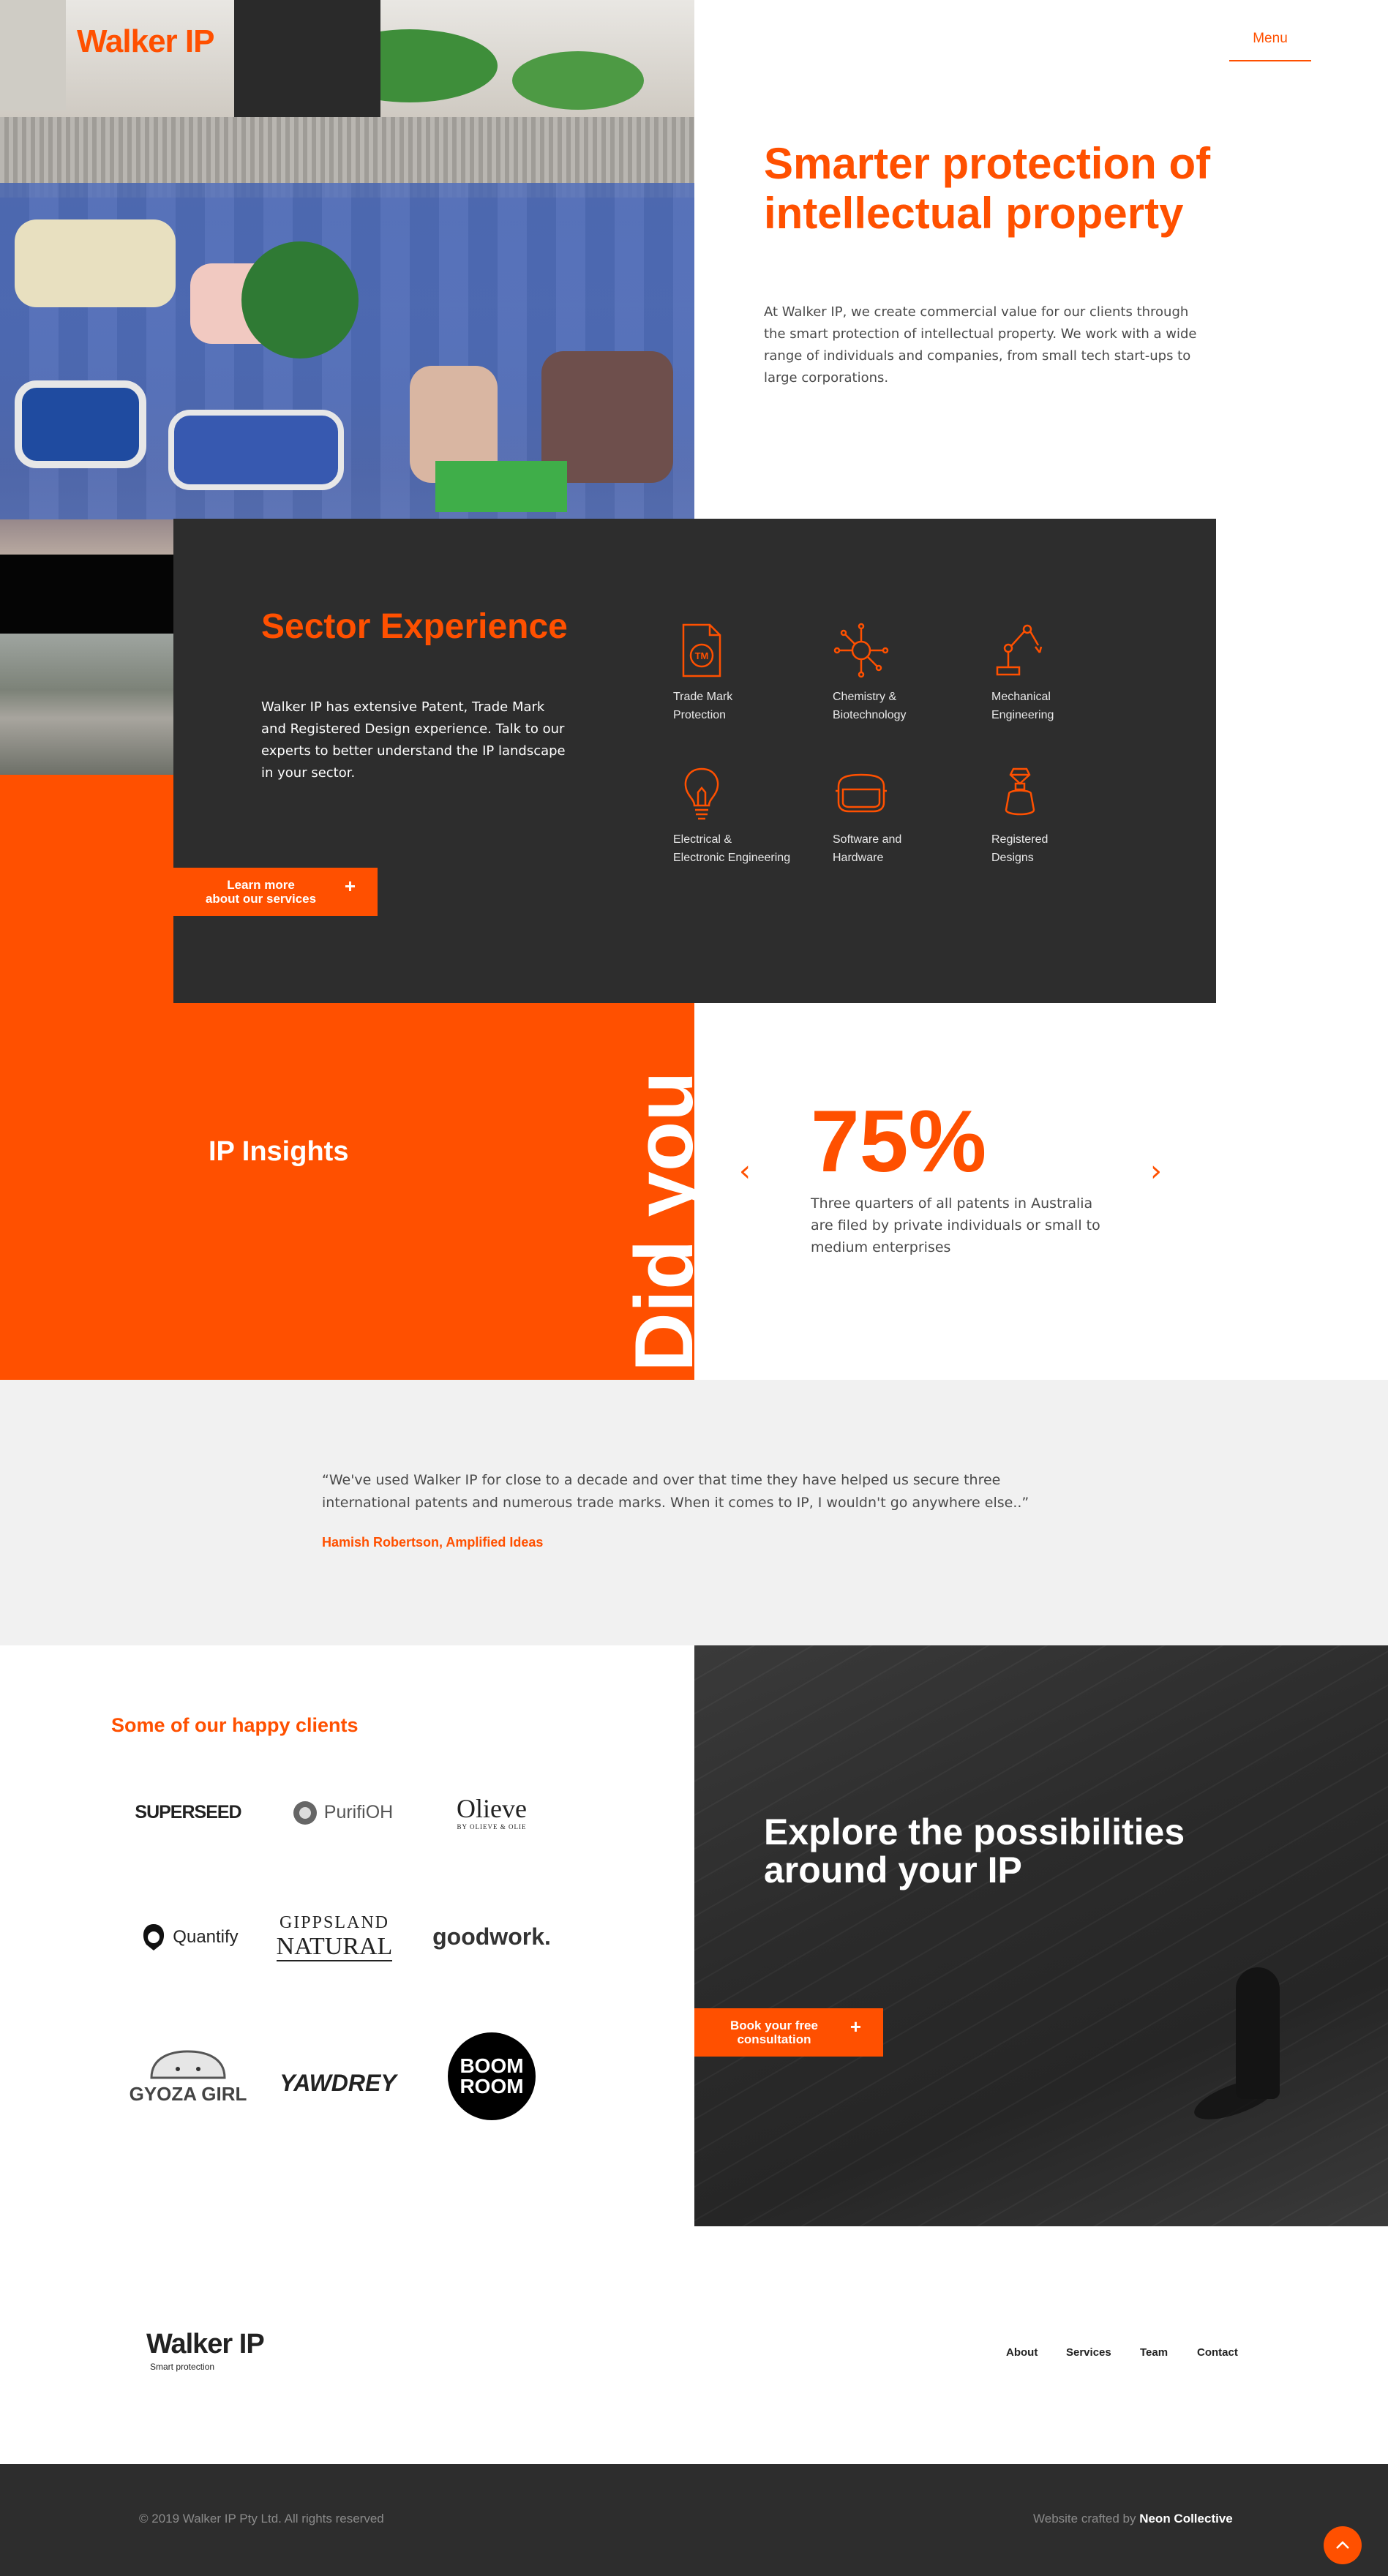 The image size is (1388, 2576). I want to click on did-you-know-text: Did you know?, so click(660, 1221).